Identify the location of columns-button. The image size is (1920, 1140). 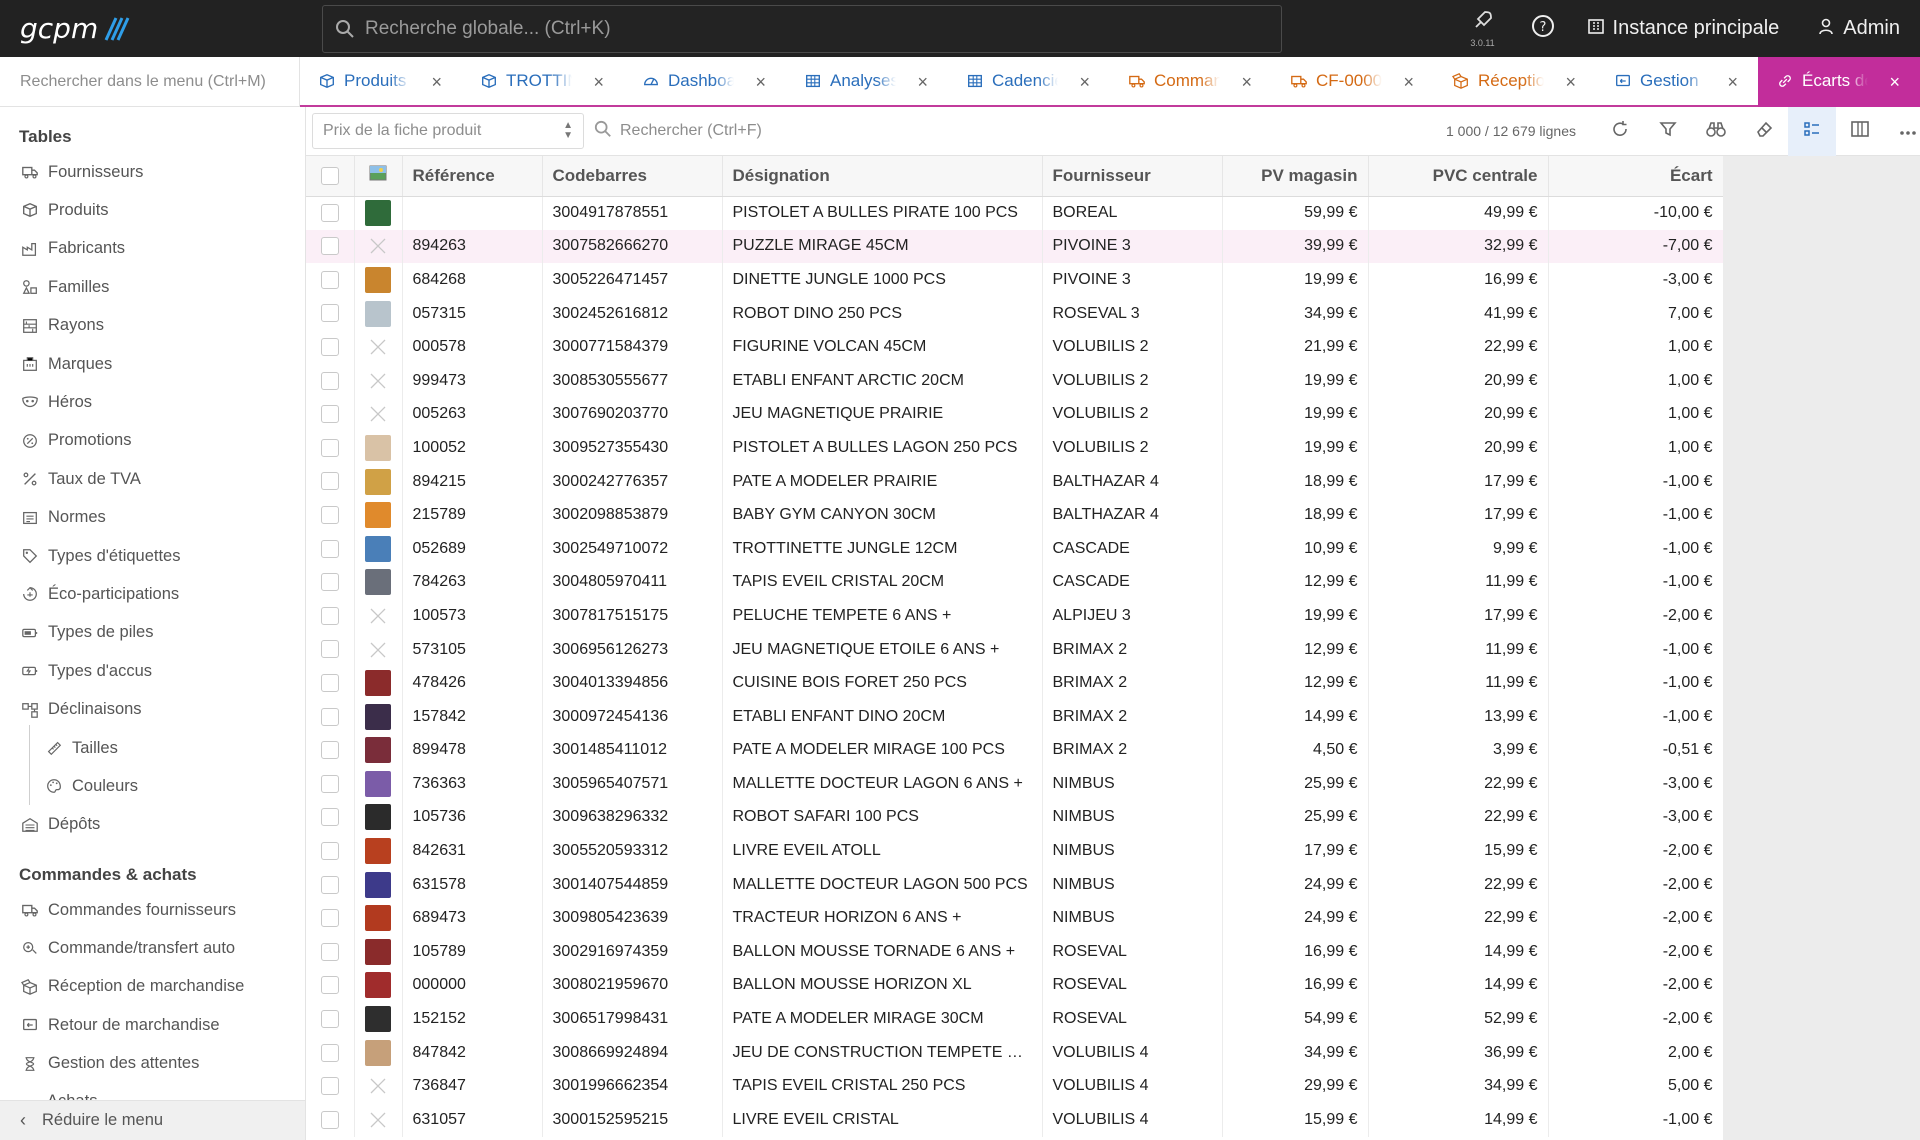
(1860, 131).